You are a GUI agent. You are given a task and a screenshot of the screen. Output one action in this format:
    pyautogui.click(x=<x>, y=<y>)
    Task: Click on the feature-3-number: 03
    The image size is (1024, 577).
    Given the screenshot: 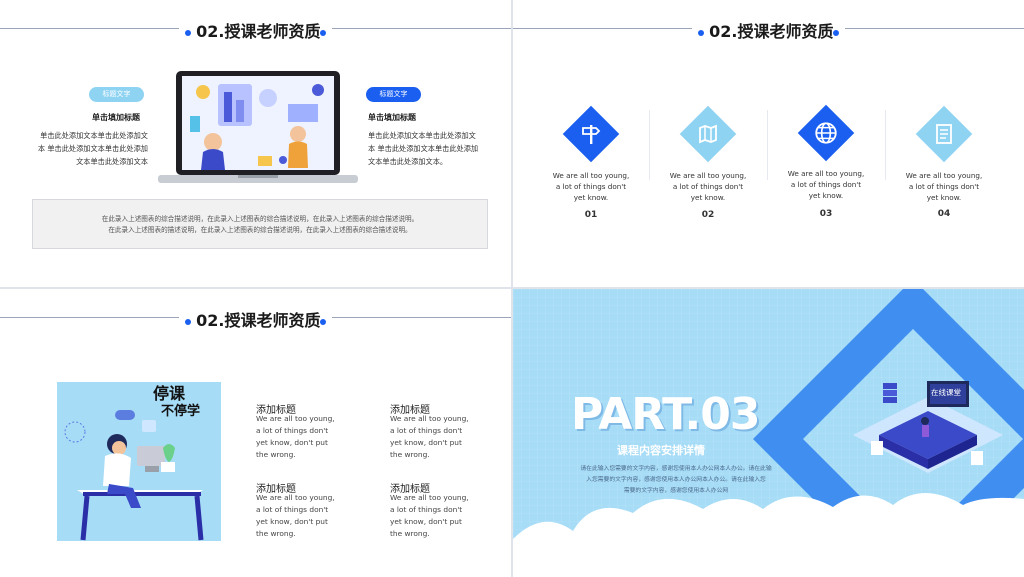 What is the action you would take?
    pyautogui.click(x=826, y=214)
    